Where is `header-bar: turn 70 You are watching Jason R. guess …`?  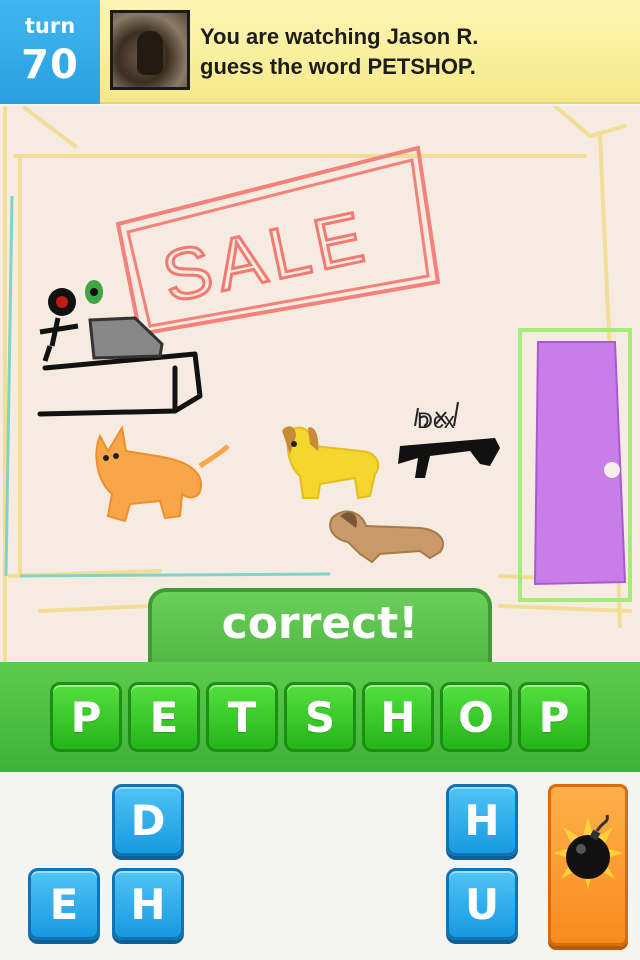 header-bar: turn 70 You are watching Jason R. guess … is located at coordinates (320, 52).